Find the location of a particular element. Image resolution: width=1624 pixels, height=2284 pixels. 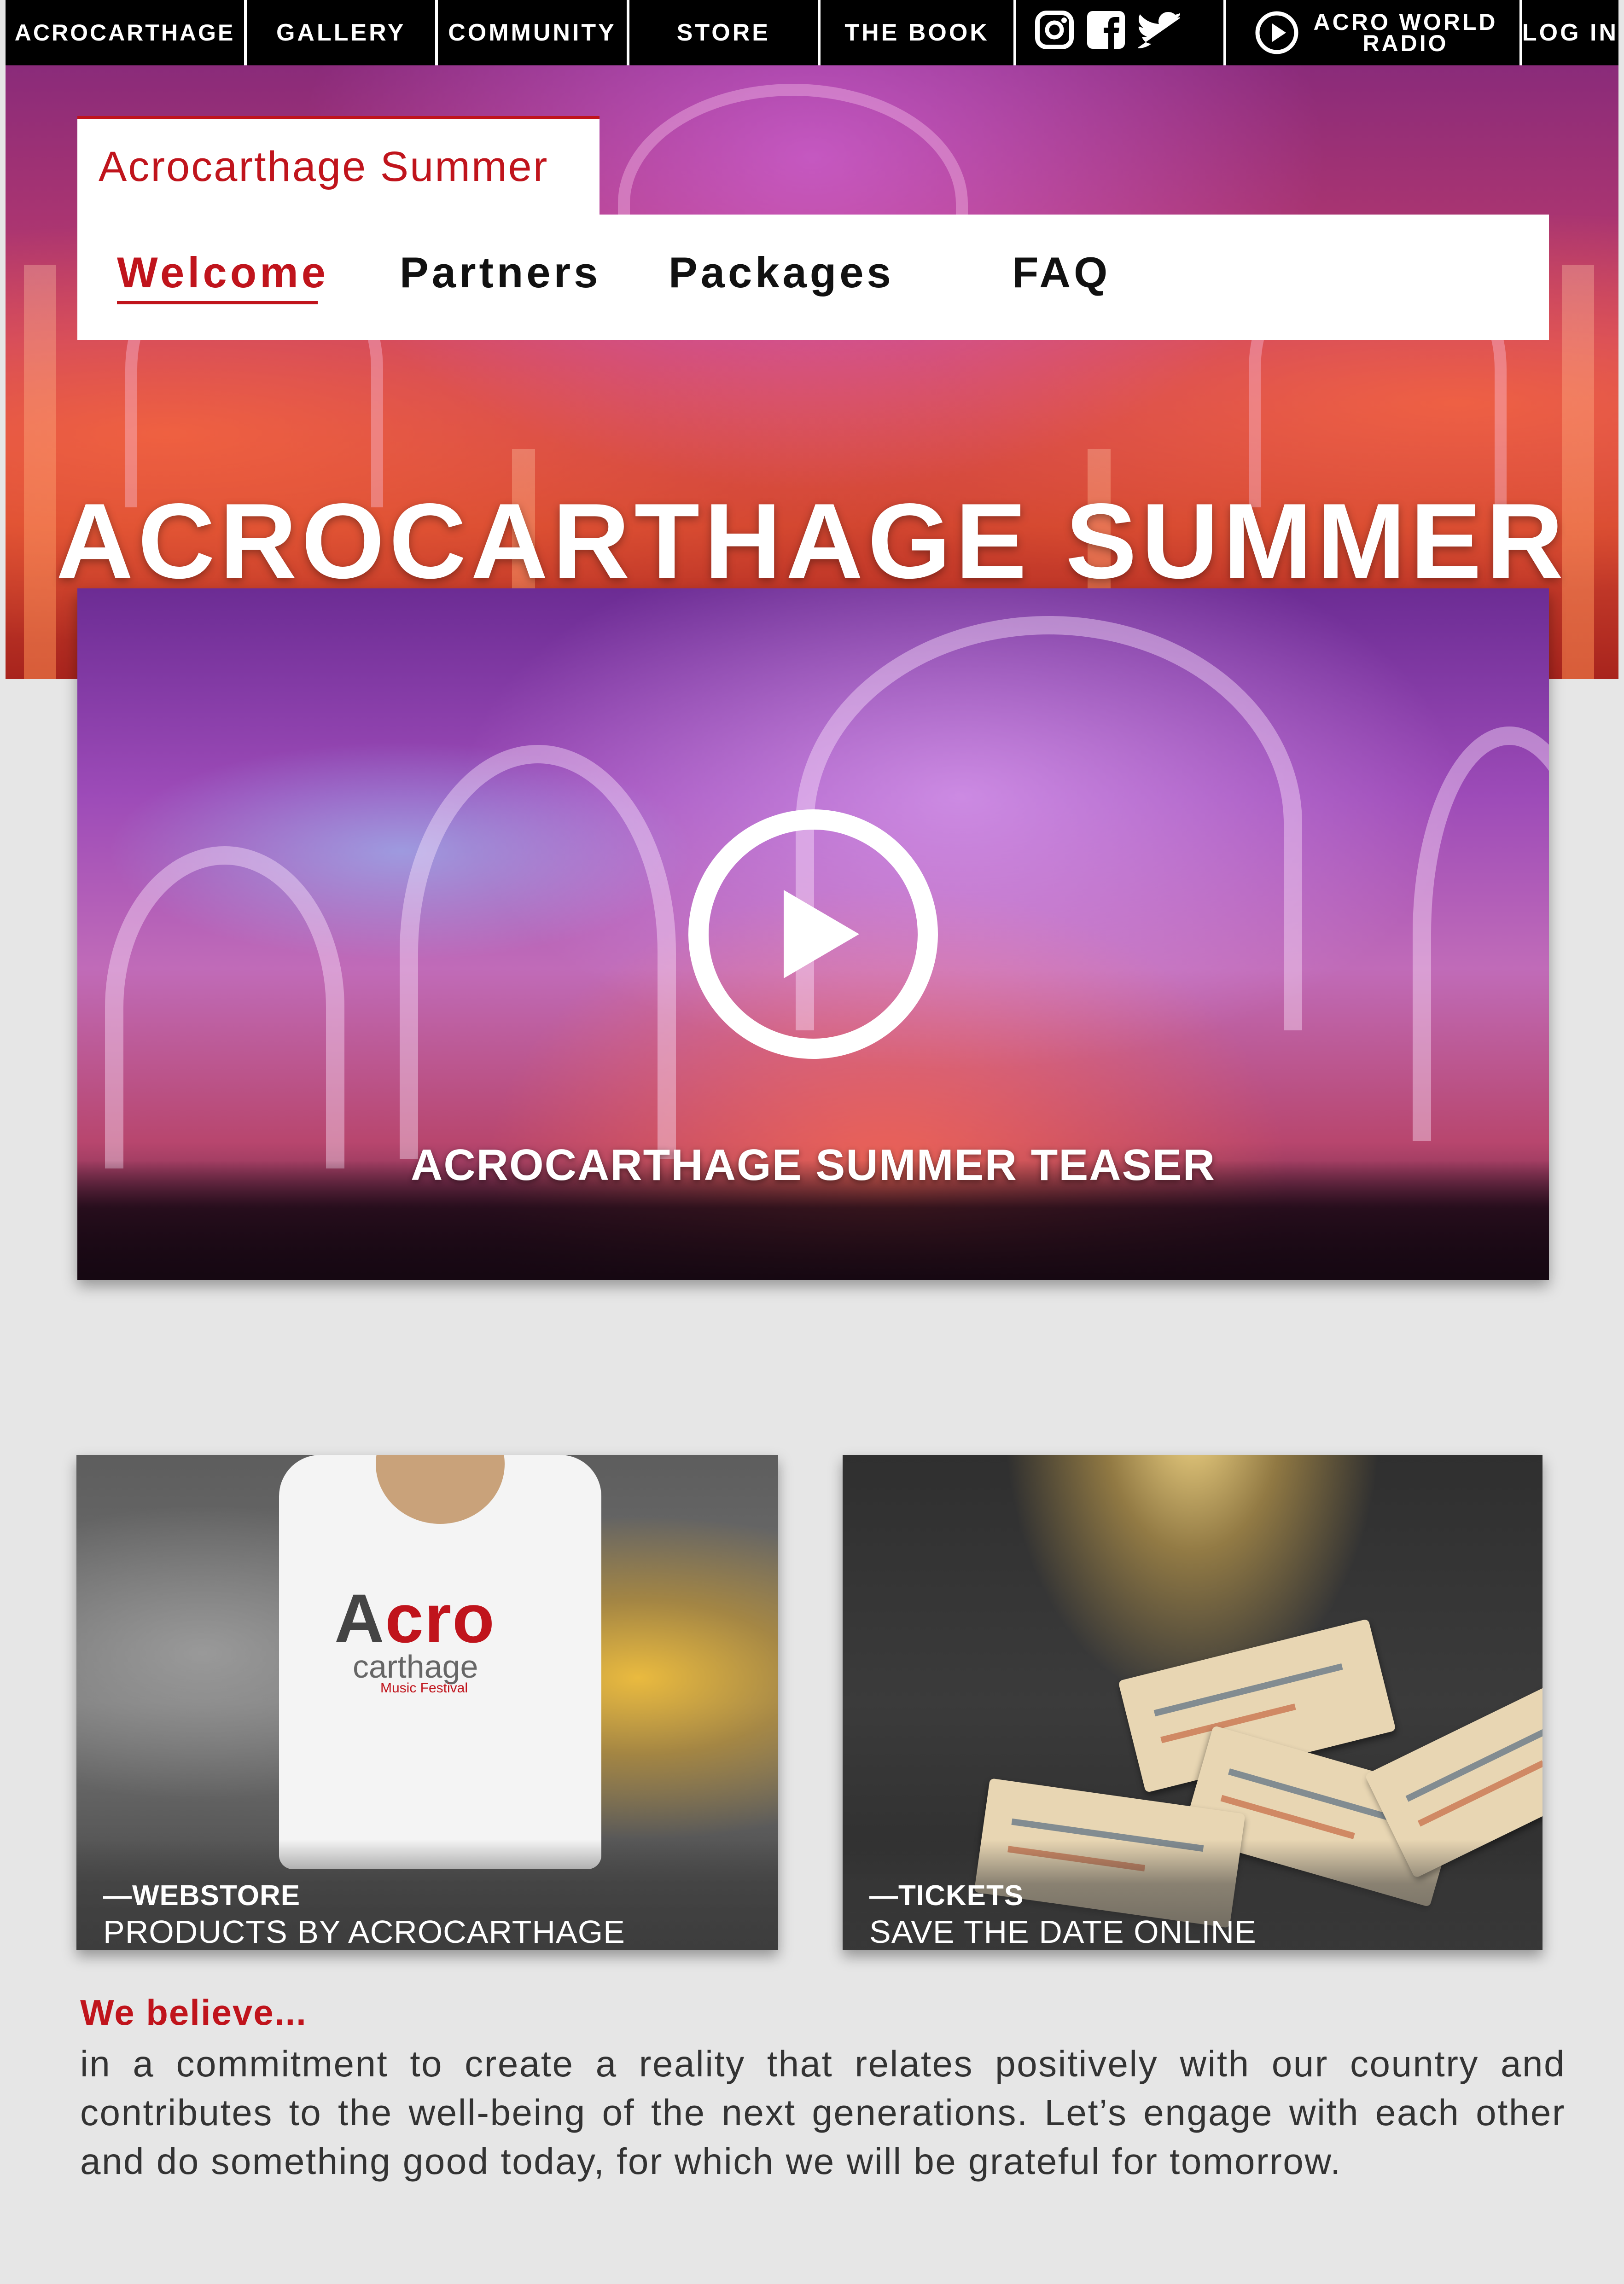

radio-label-line1: ACRO WORLD is located at coordinates (1406, 22).